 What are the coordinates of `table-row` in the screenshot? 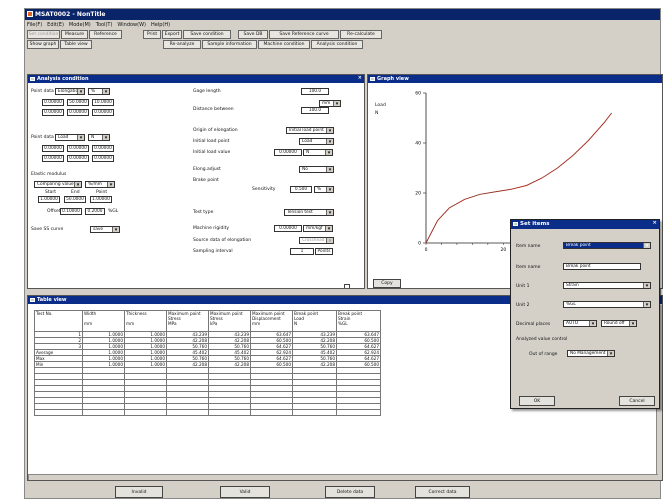 It's located at (207, 412).